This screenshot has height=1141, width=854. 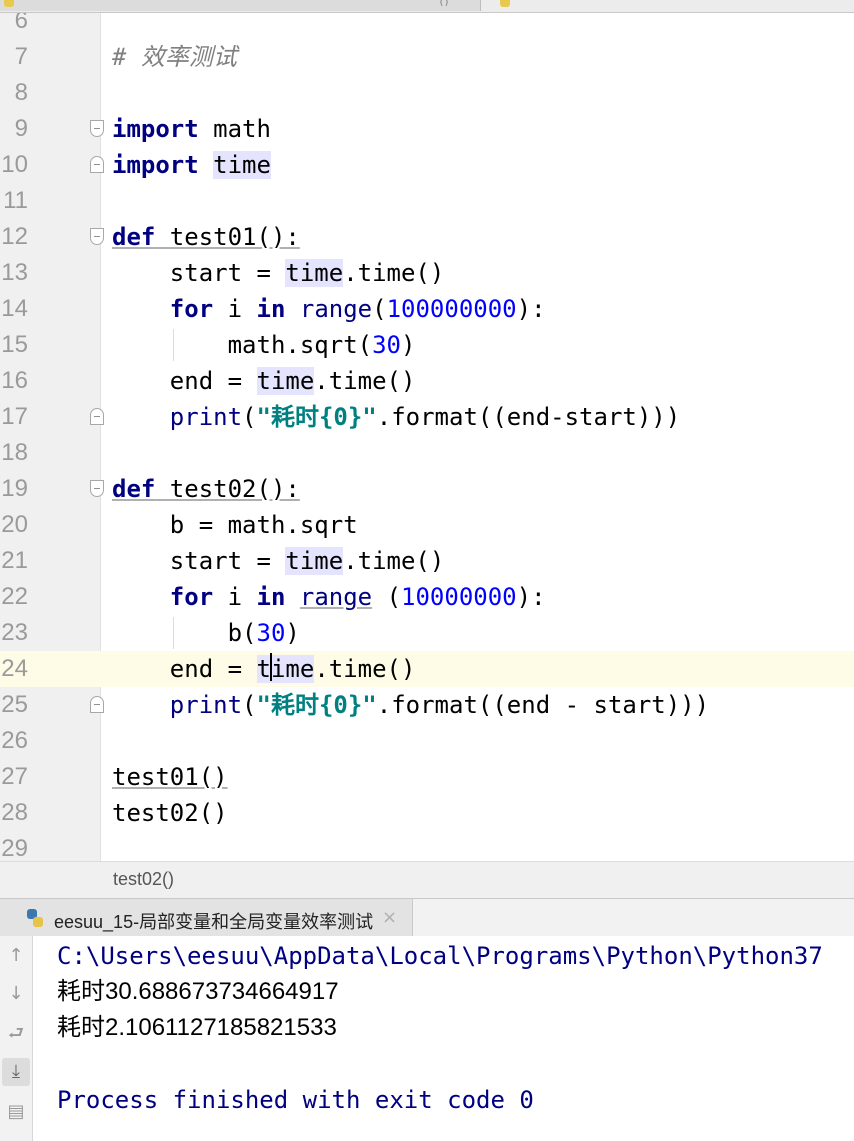 I want to click on code-line: 21 start = time.time(), so click(x=427, y=561).